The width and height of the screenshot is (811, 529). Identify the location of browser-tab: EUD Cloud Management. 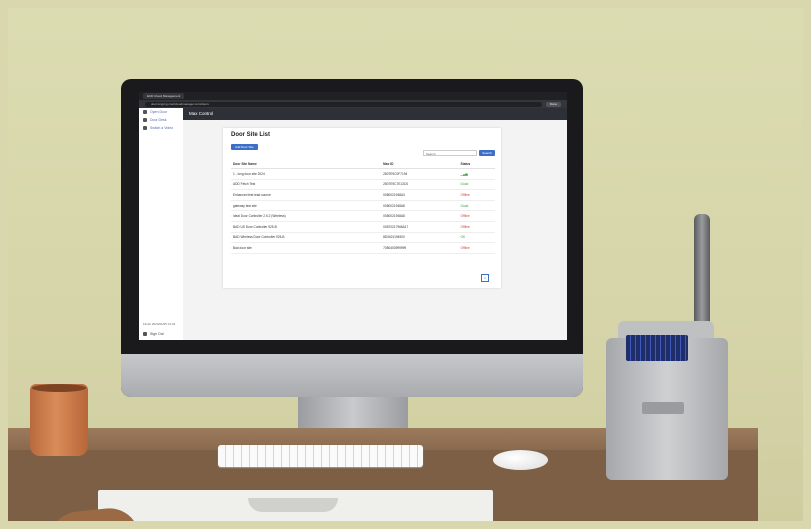
(164, 96).